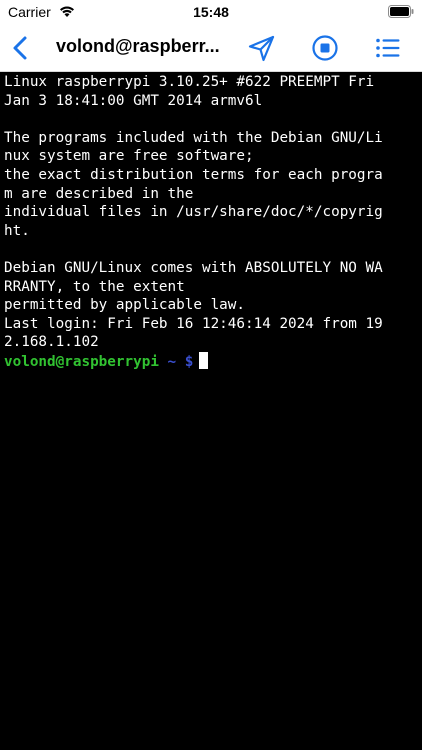 The image size is (422, 750). I want to click on terminal-line: nux system are free software;, so click(129, 156).